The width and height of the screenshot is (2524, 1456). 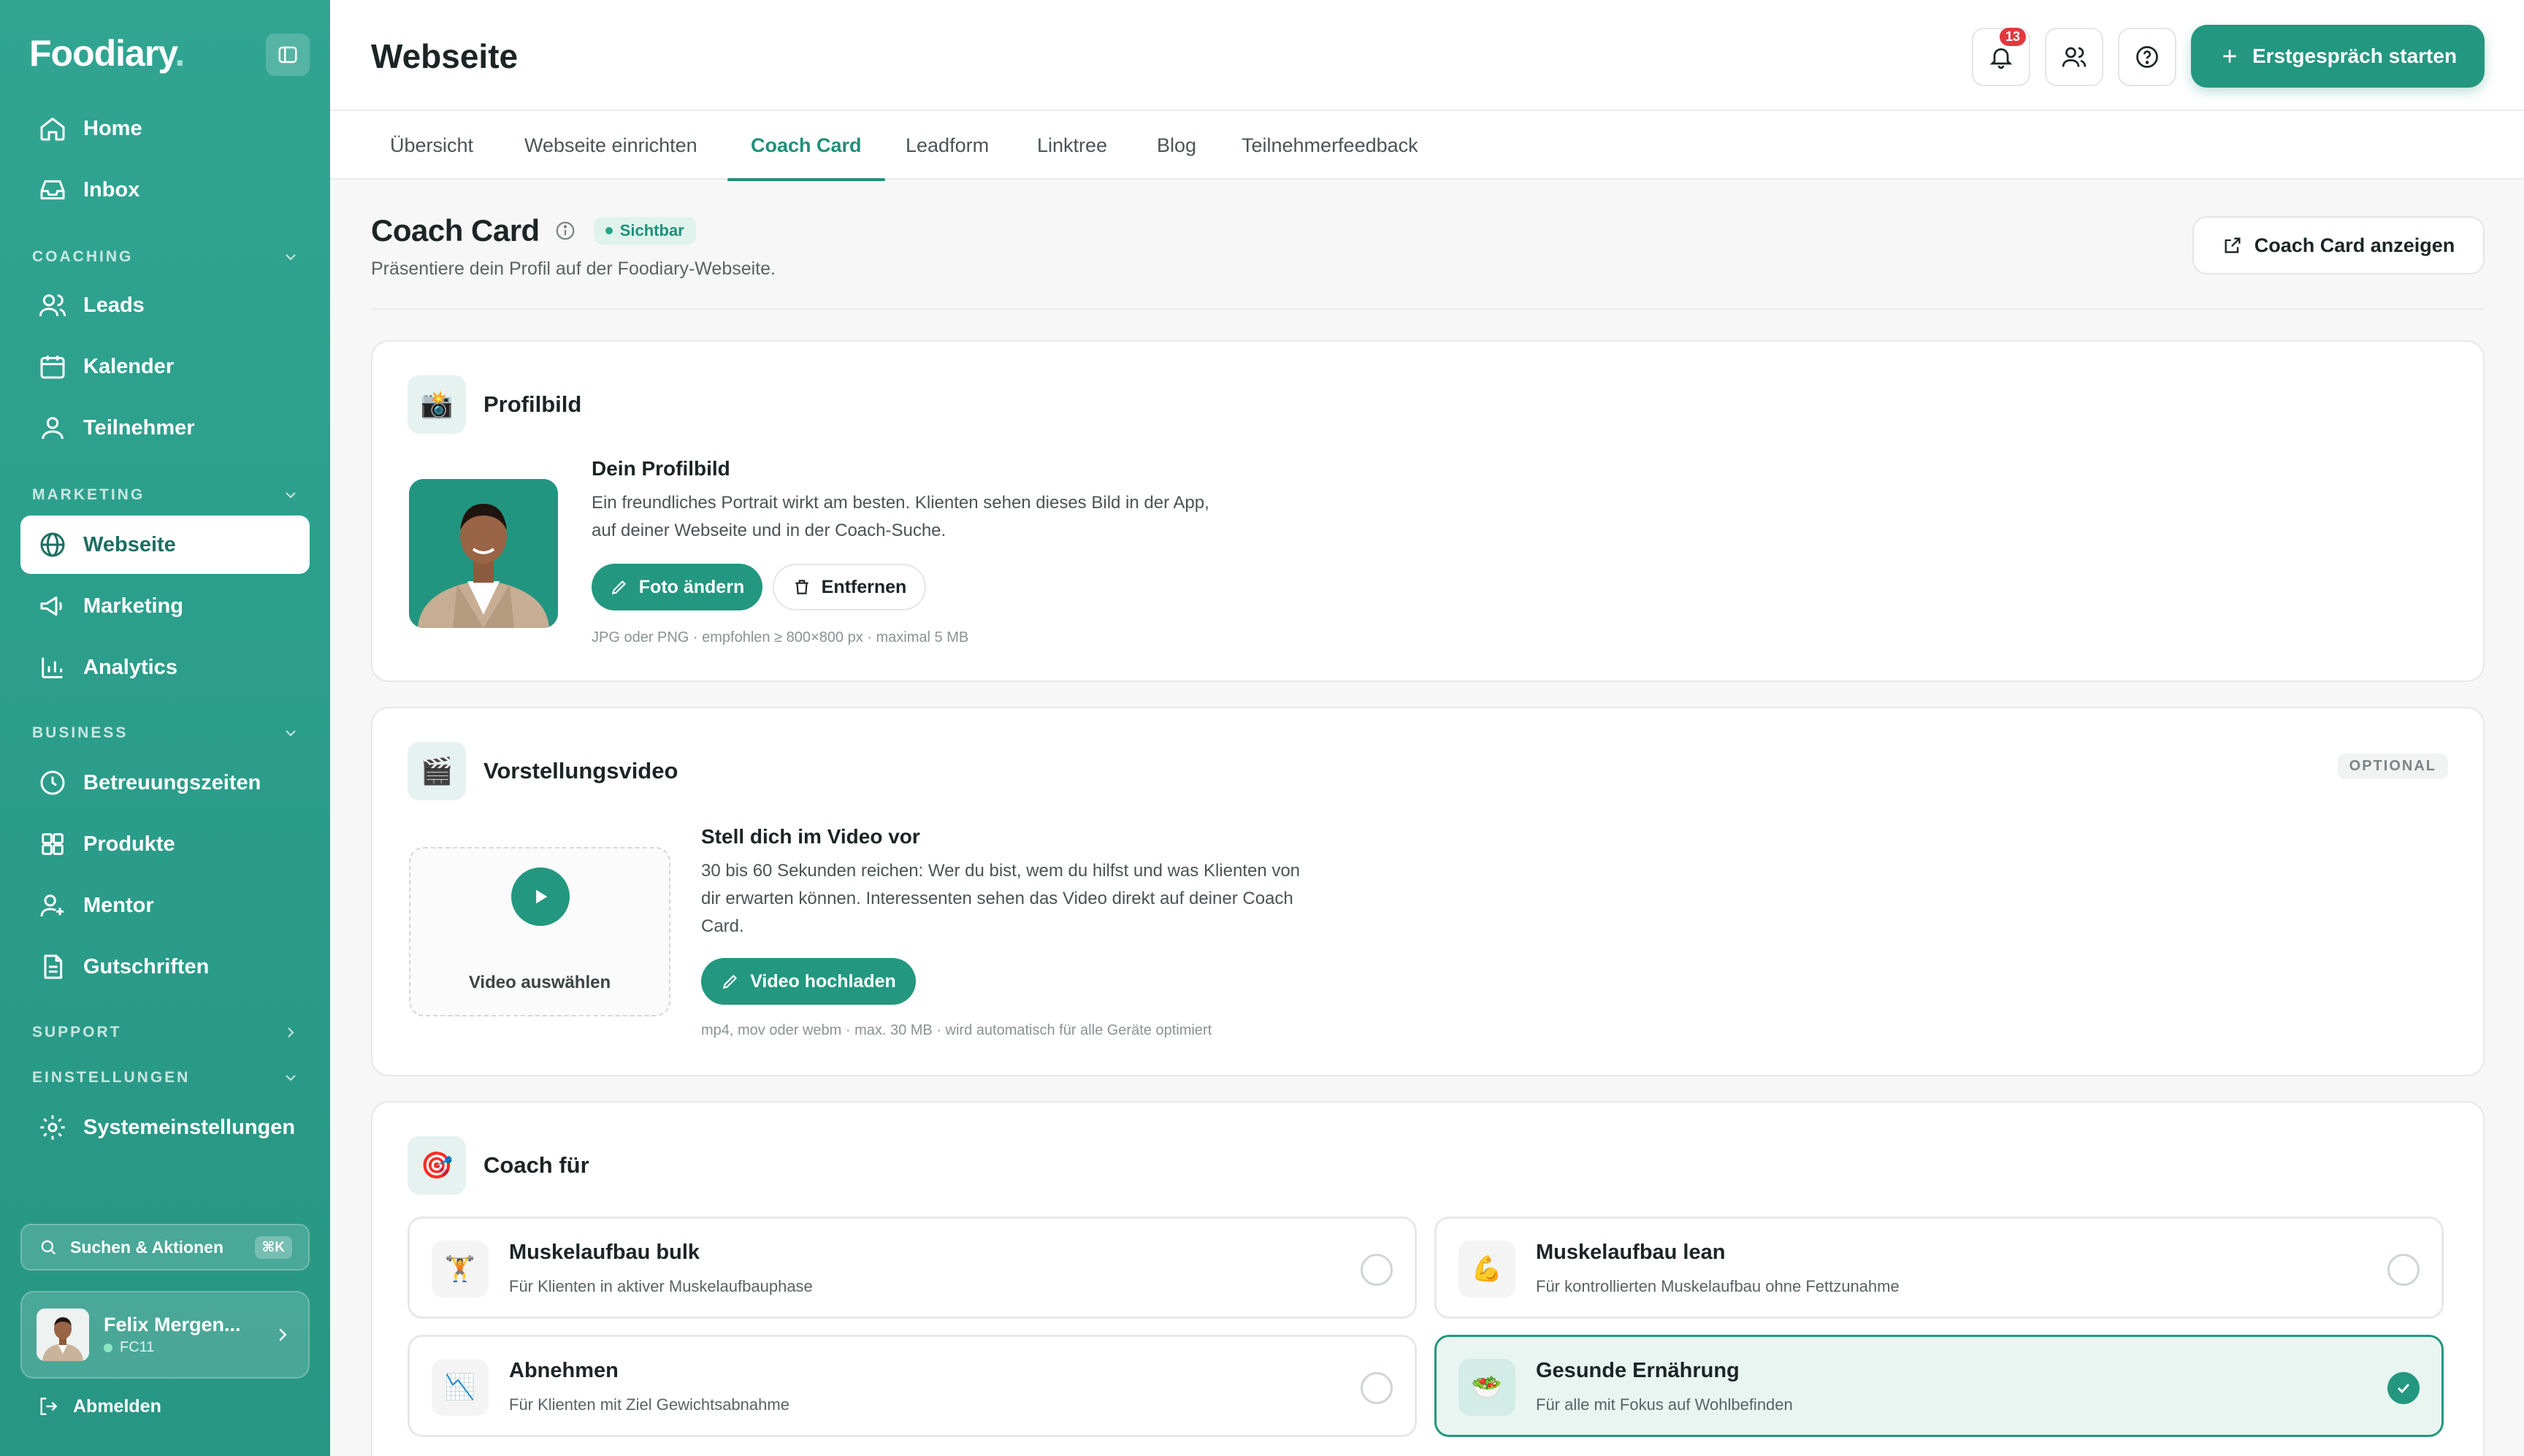 I want to click on upload-video-button: Video hochladen, so click(x=808, y=981).